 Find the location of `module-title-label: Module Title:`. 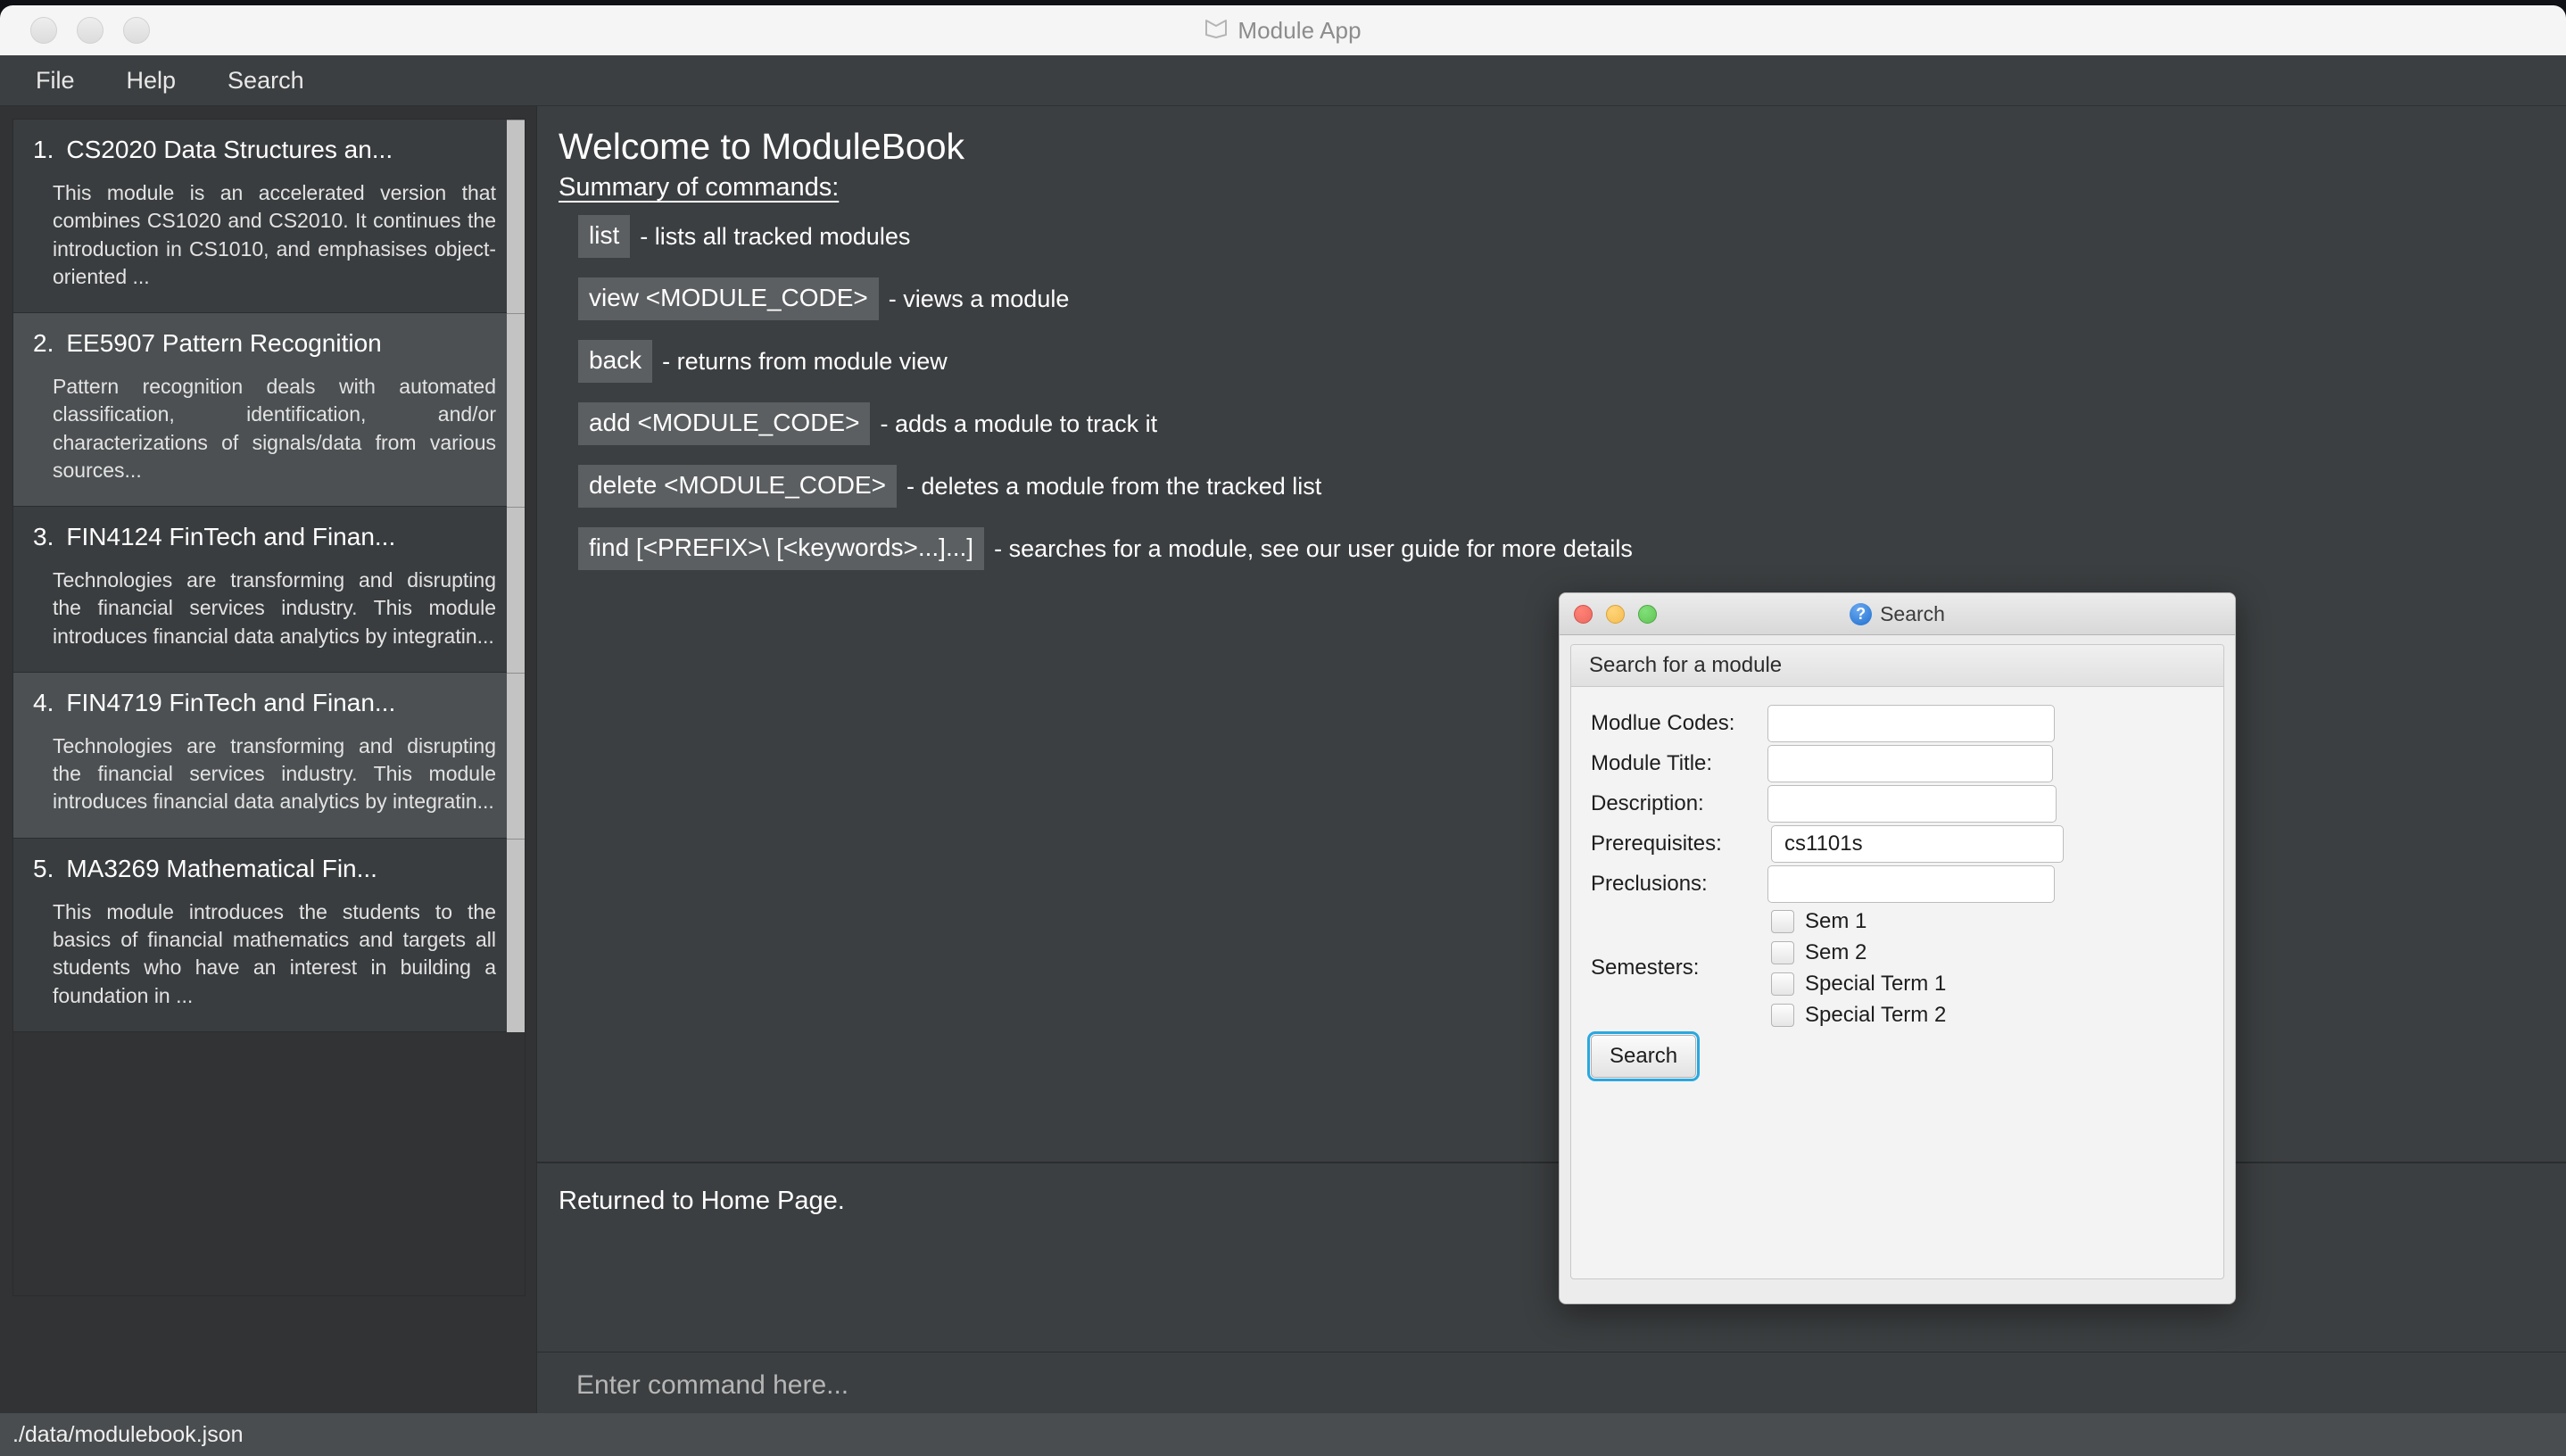

module-title-label: Module Title: is located at coordinates (1652, 763).